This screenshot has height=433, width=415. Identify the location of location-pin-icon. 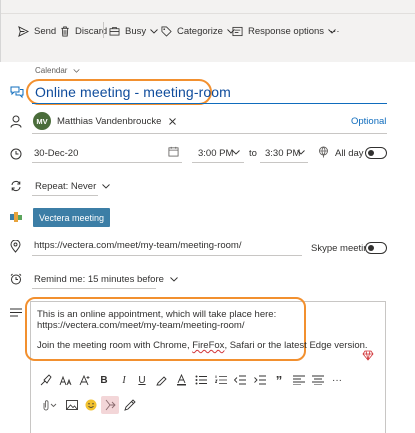
(15, 246).